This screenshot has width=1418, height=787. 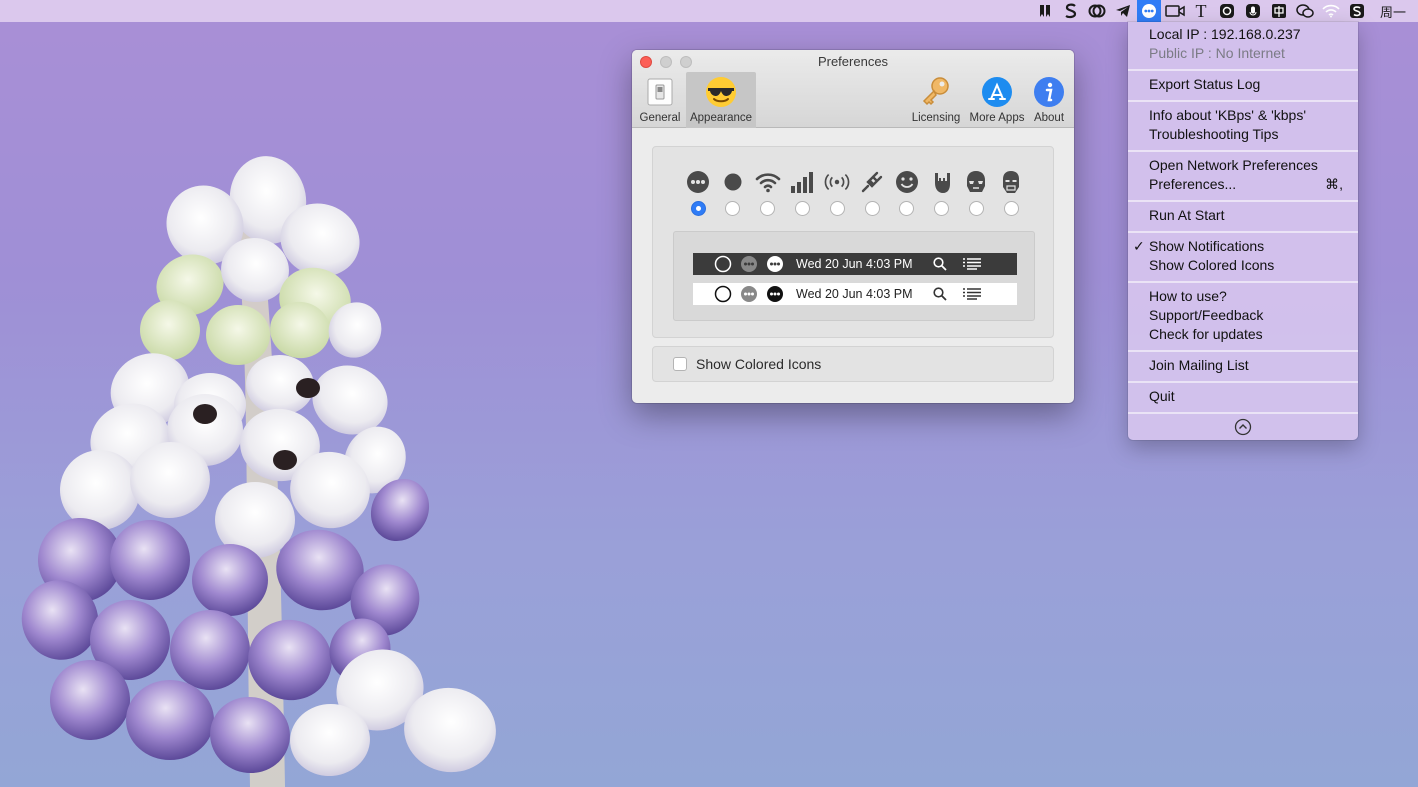 What do you see at coordinates (721, 92) in the screenshot?
I see `sunglasses-emoji-icon` at bounding box center [721, 92].